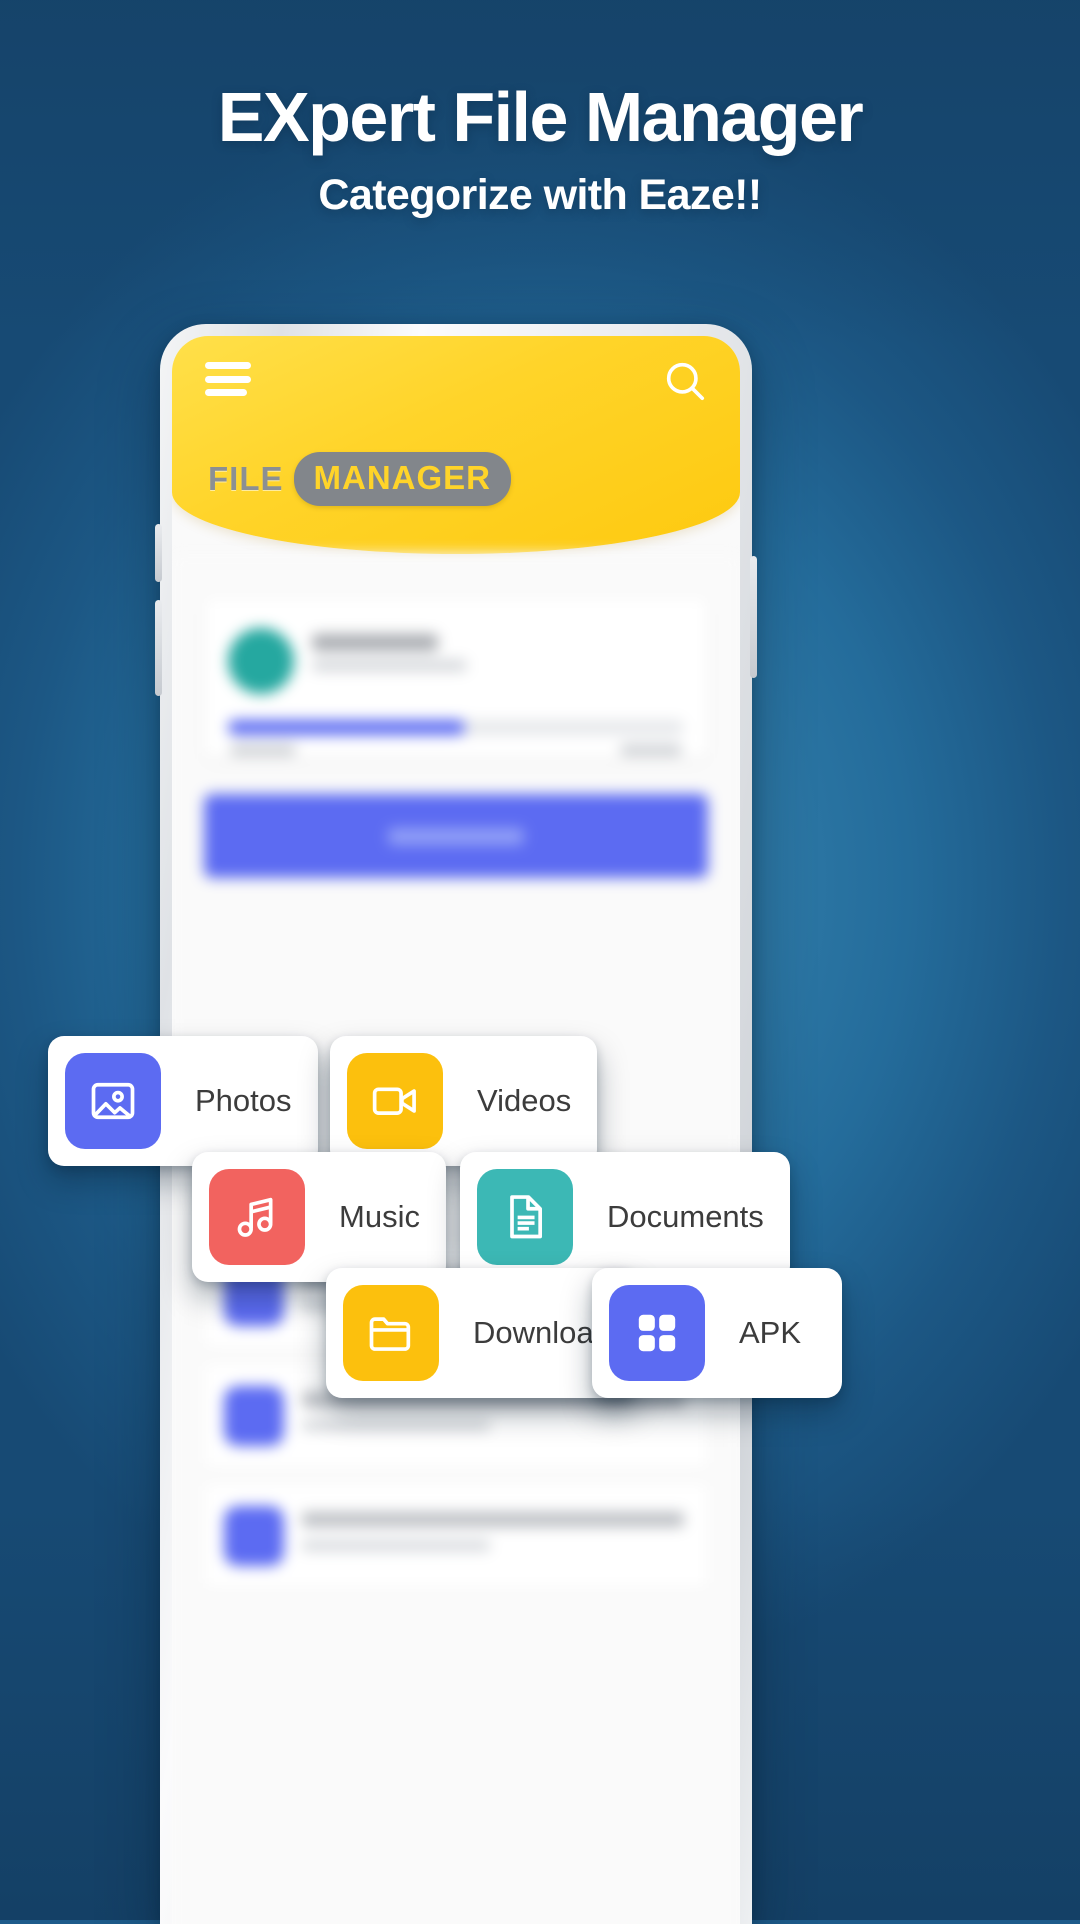 The height and width of the screenshot is (1924, 1080). I want to click on folder-icon, so click(390, 1334).